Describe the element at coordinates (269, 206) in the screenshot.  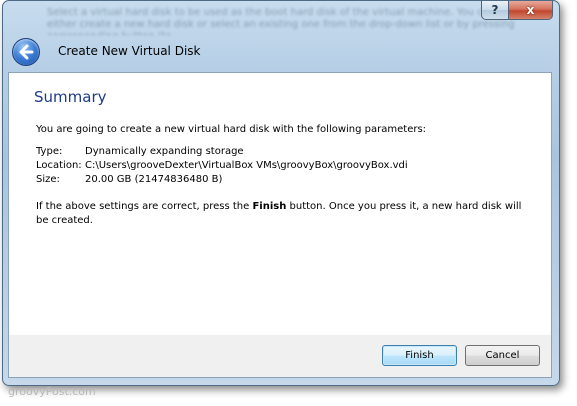
I see `instruction-text-finish: Finish` at that location.